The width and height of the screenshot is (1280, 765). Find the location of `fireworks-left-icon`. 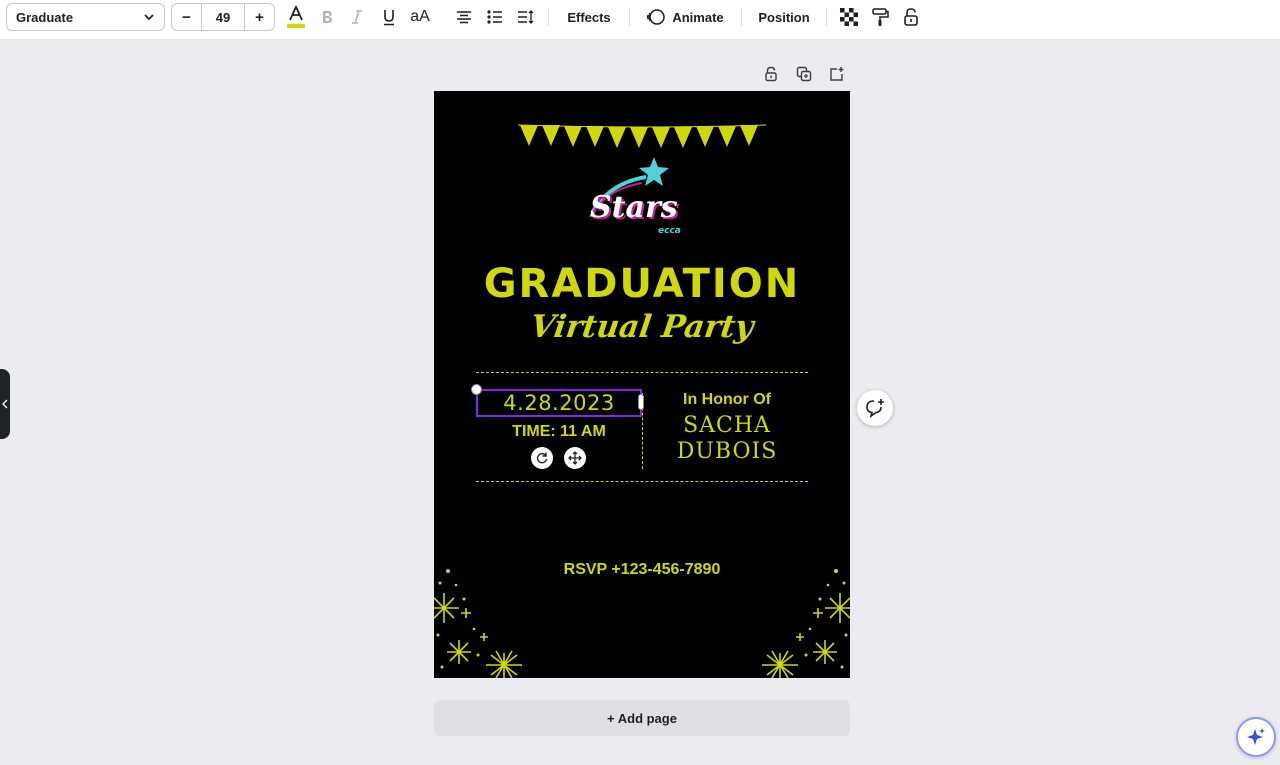

fireworks-left-icon is located at coordinates (478, 623).